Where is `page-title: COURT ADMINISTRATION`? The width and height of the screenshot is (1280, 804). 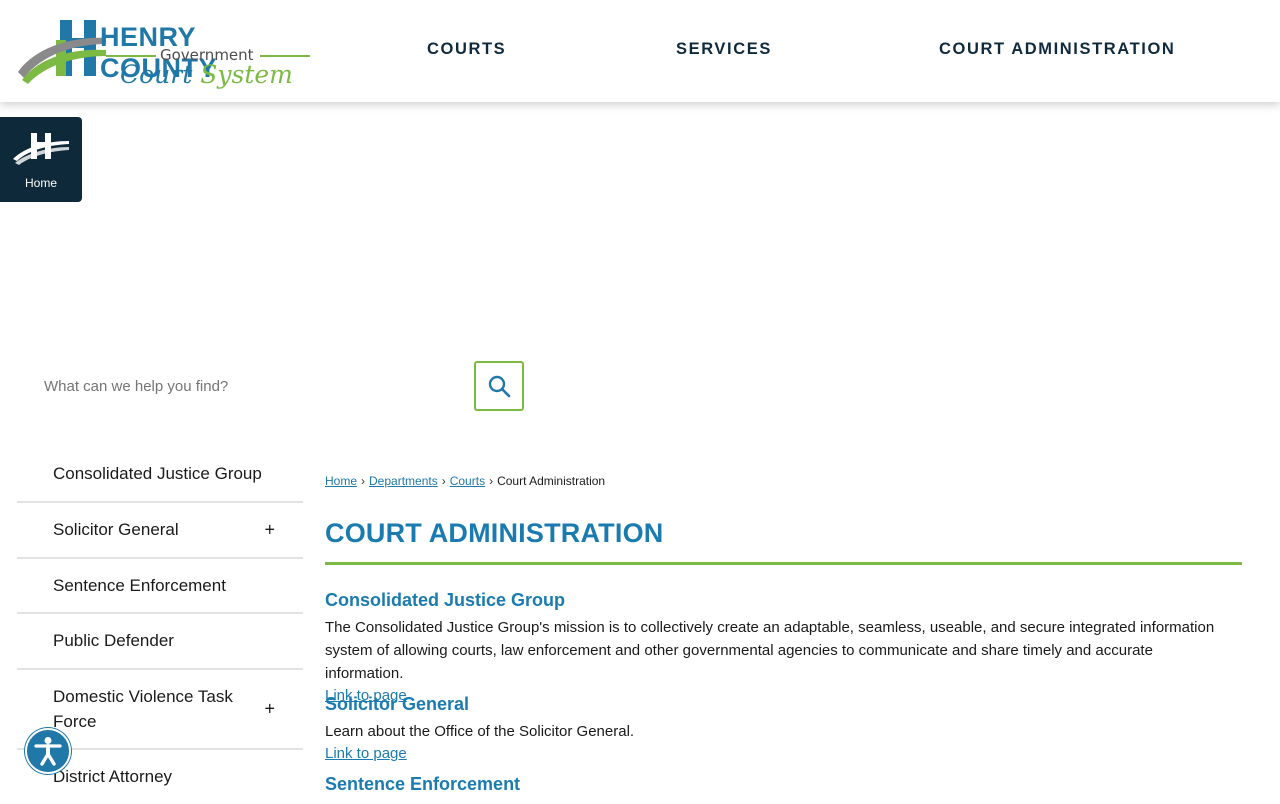 page-title: COURT ADMINISTRATION is located at coordinates (494, 533).